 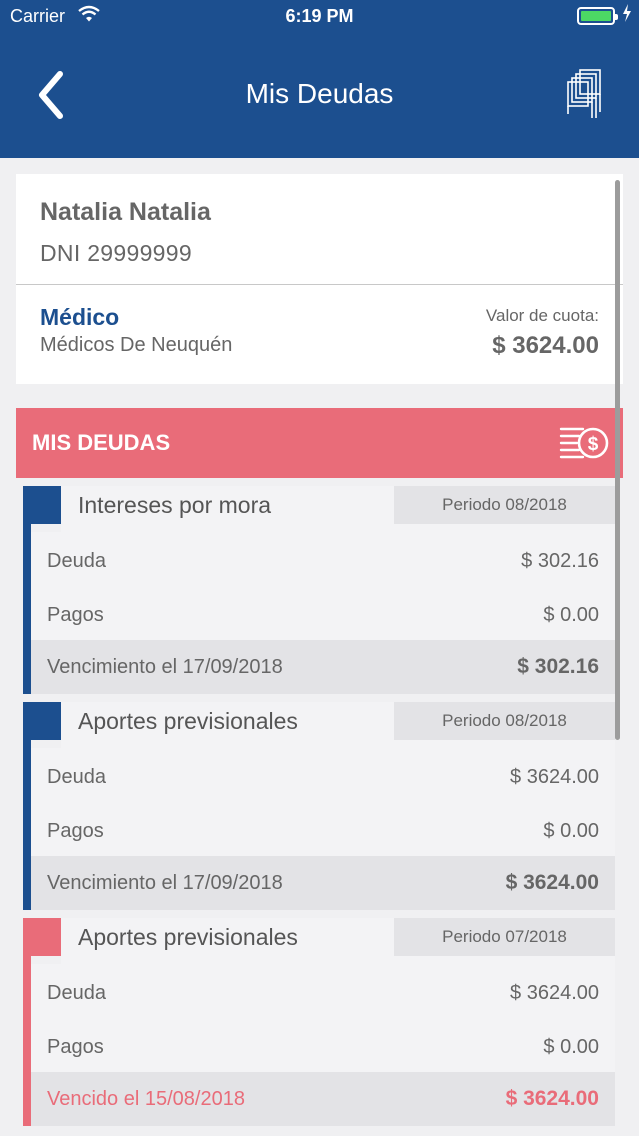 I want to click on profile-divider, so click(x=319, y=284).